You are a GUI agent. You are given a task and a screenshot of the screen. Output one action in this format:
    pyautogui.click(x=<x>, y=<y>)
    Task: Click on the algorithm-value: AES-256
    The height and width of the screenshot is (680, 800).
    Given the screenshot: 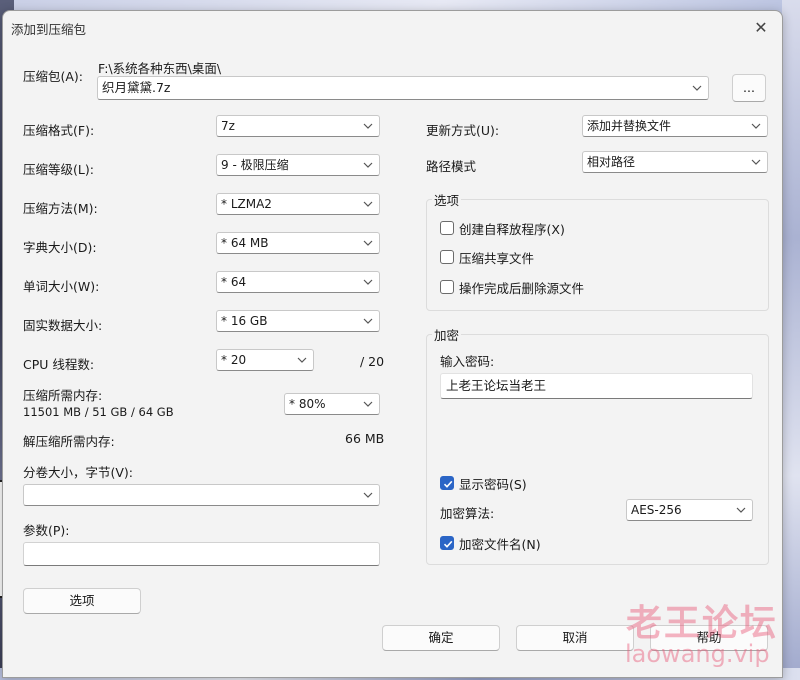 What is the action you would take?
    pyautogui.click(x=656, y=510)
    